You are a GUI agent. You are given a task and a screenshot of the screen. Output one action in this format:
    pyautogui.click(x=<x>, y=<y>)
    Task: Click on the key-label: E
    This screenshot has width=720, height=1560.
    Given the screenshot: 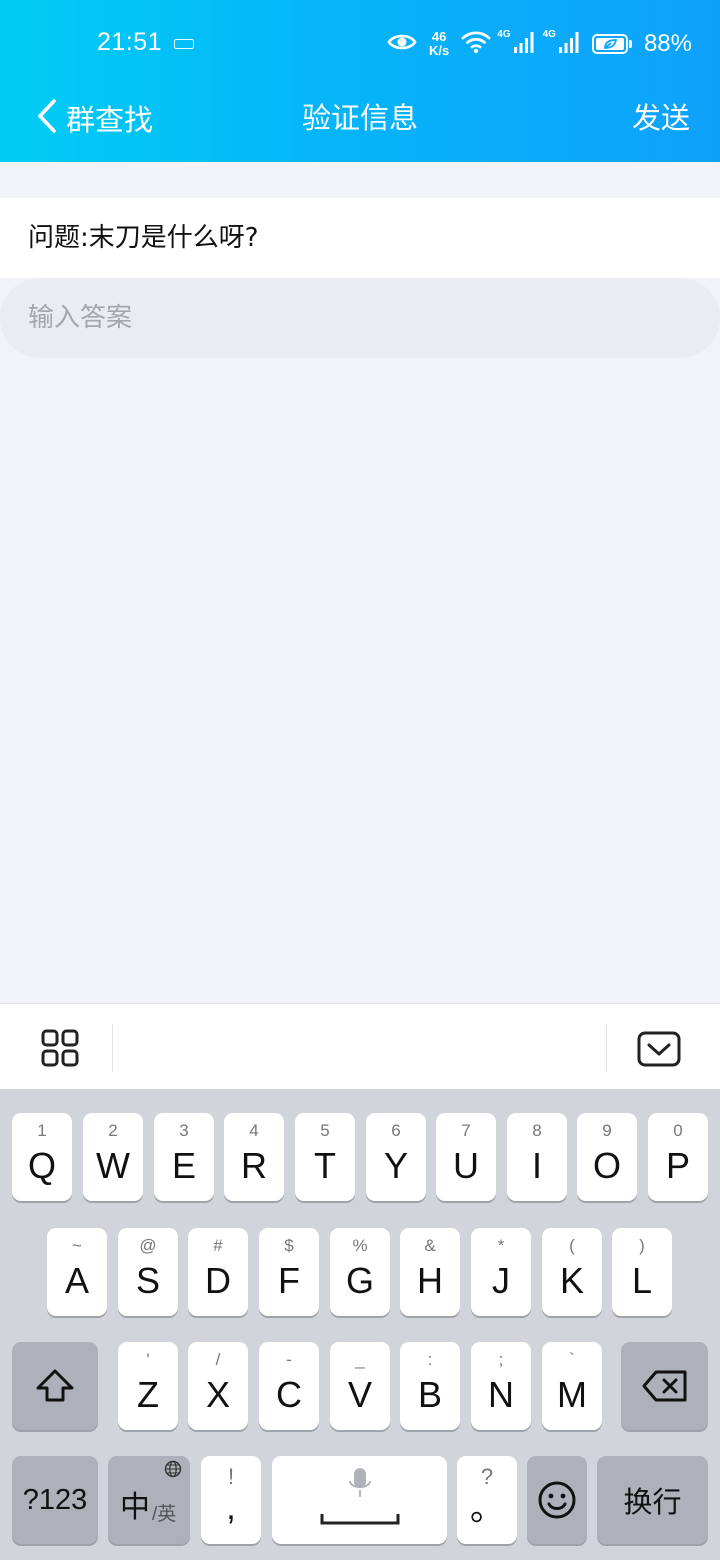 What is the action you would take?
    pyautogui.click(x=183, y=1165)
    